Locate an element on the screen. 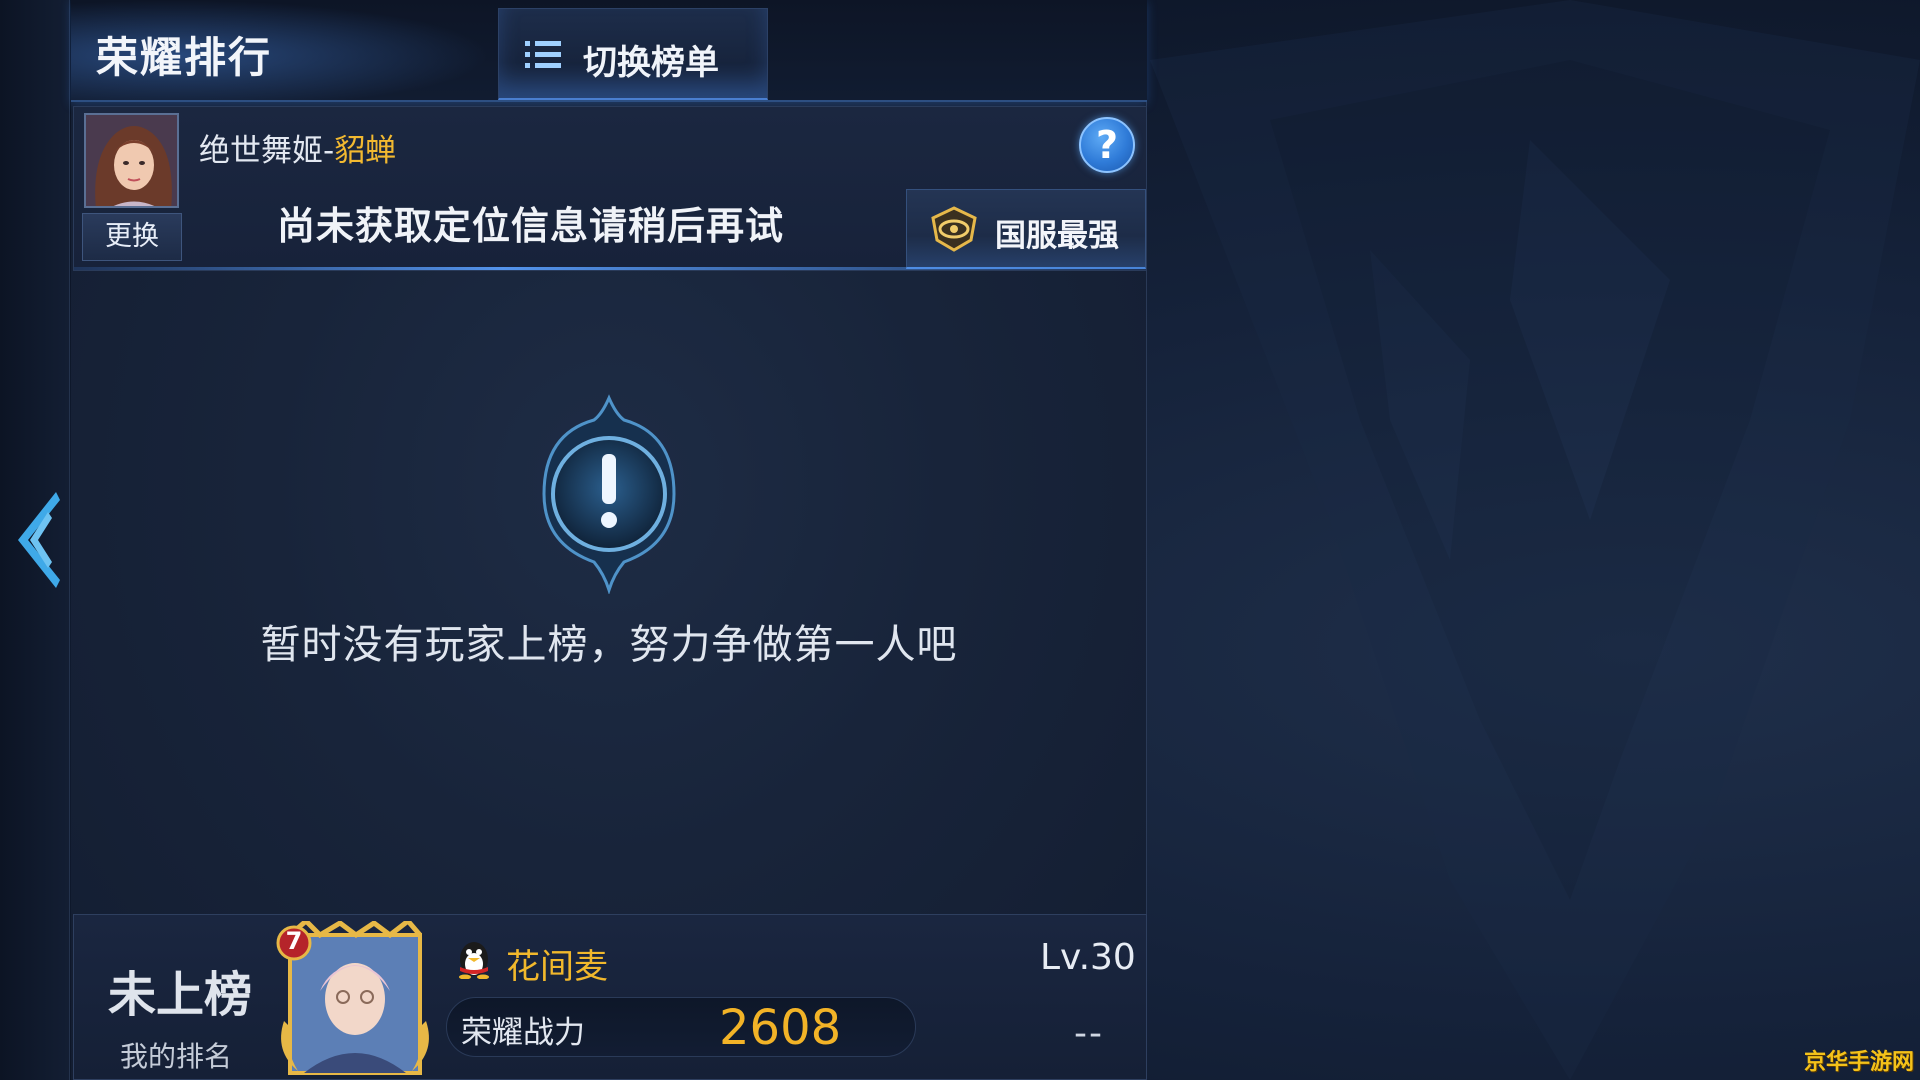  power-label: 荣耀战力 is located at coordinates (523, 1033).